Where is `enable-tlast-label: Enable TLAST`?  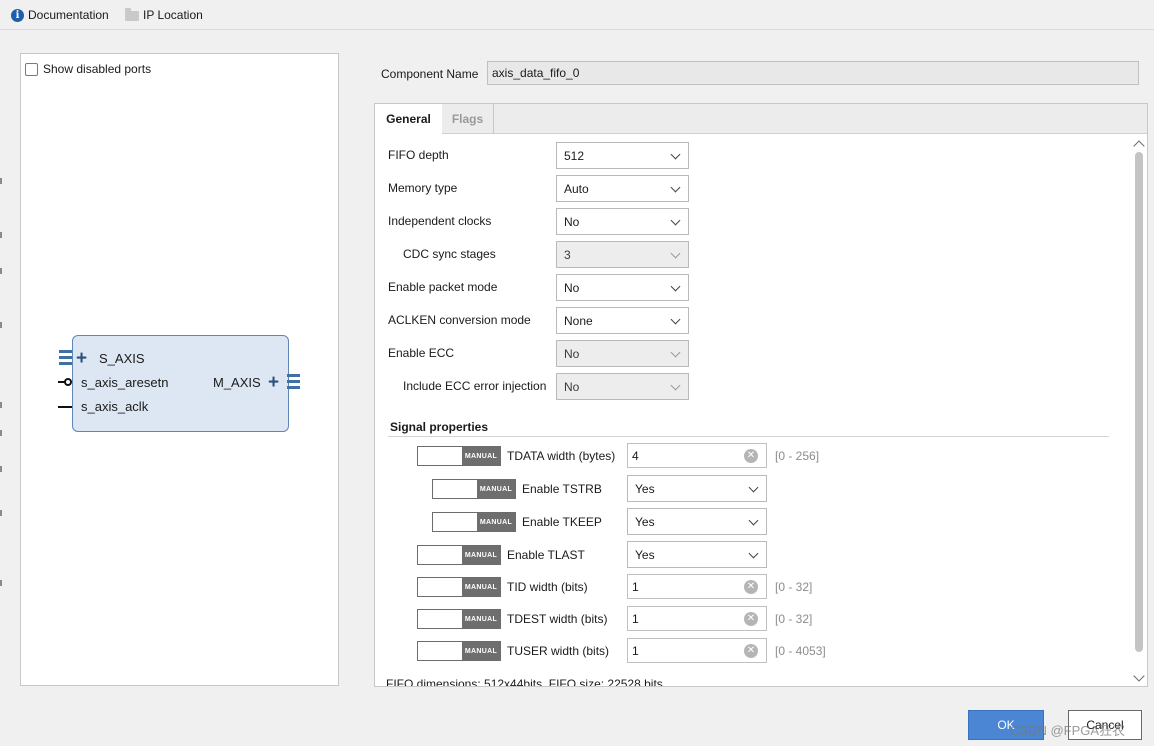 enable-tlast-label: Enable TLAST is located at coordinates (546, 555).